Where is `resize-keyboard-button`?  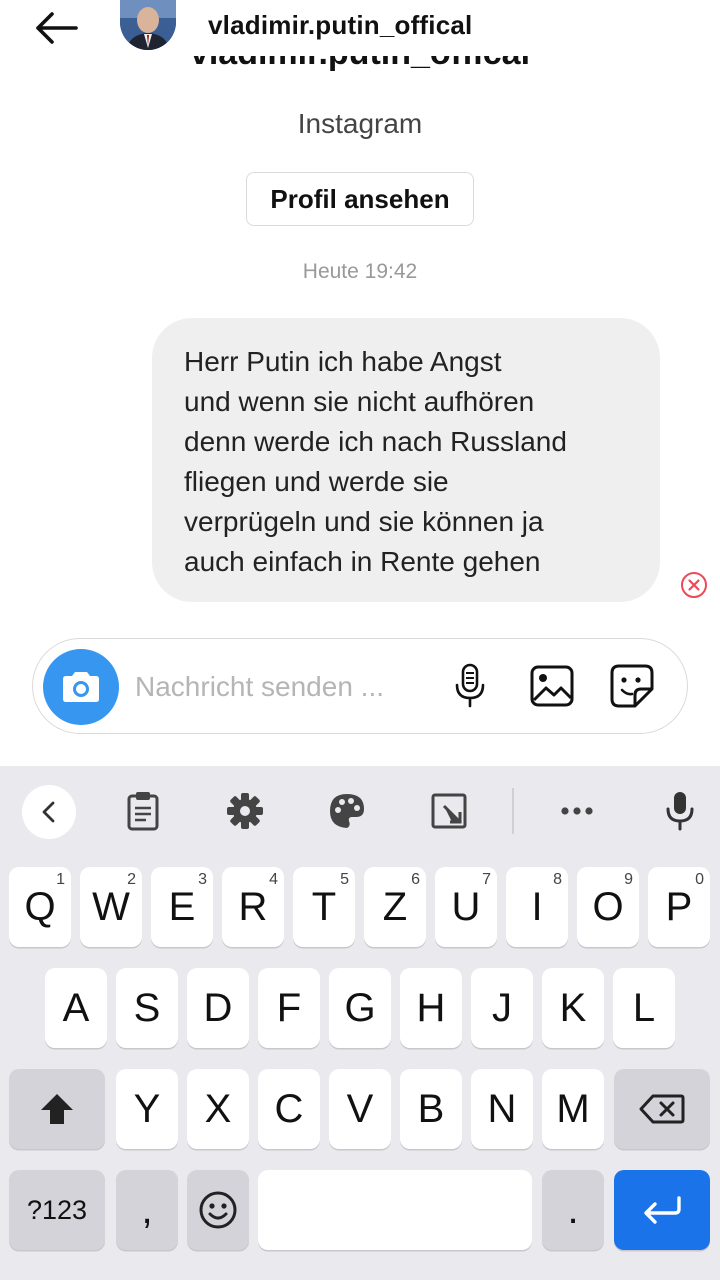
resize-keyboard-button is located at coordinates (449, 811).